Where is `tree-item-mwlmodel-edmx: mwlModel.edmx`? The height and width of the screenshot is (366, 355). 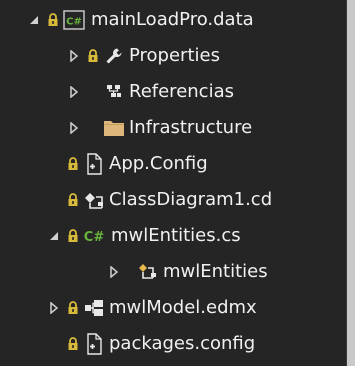 tree-item-mwlmodel-edmx: mwlModel.edmx is located at coordinates (173, 308).